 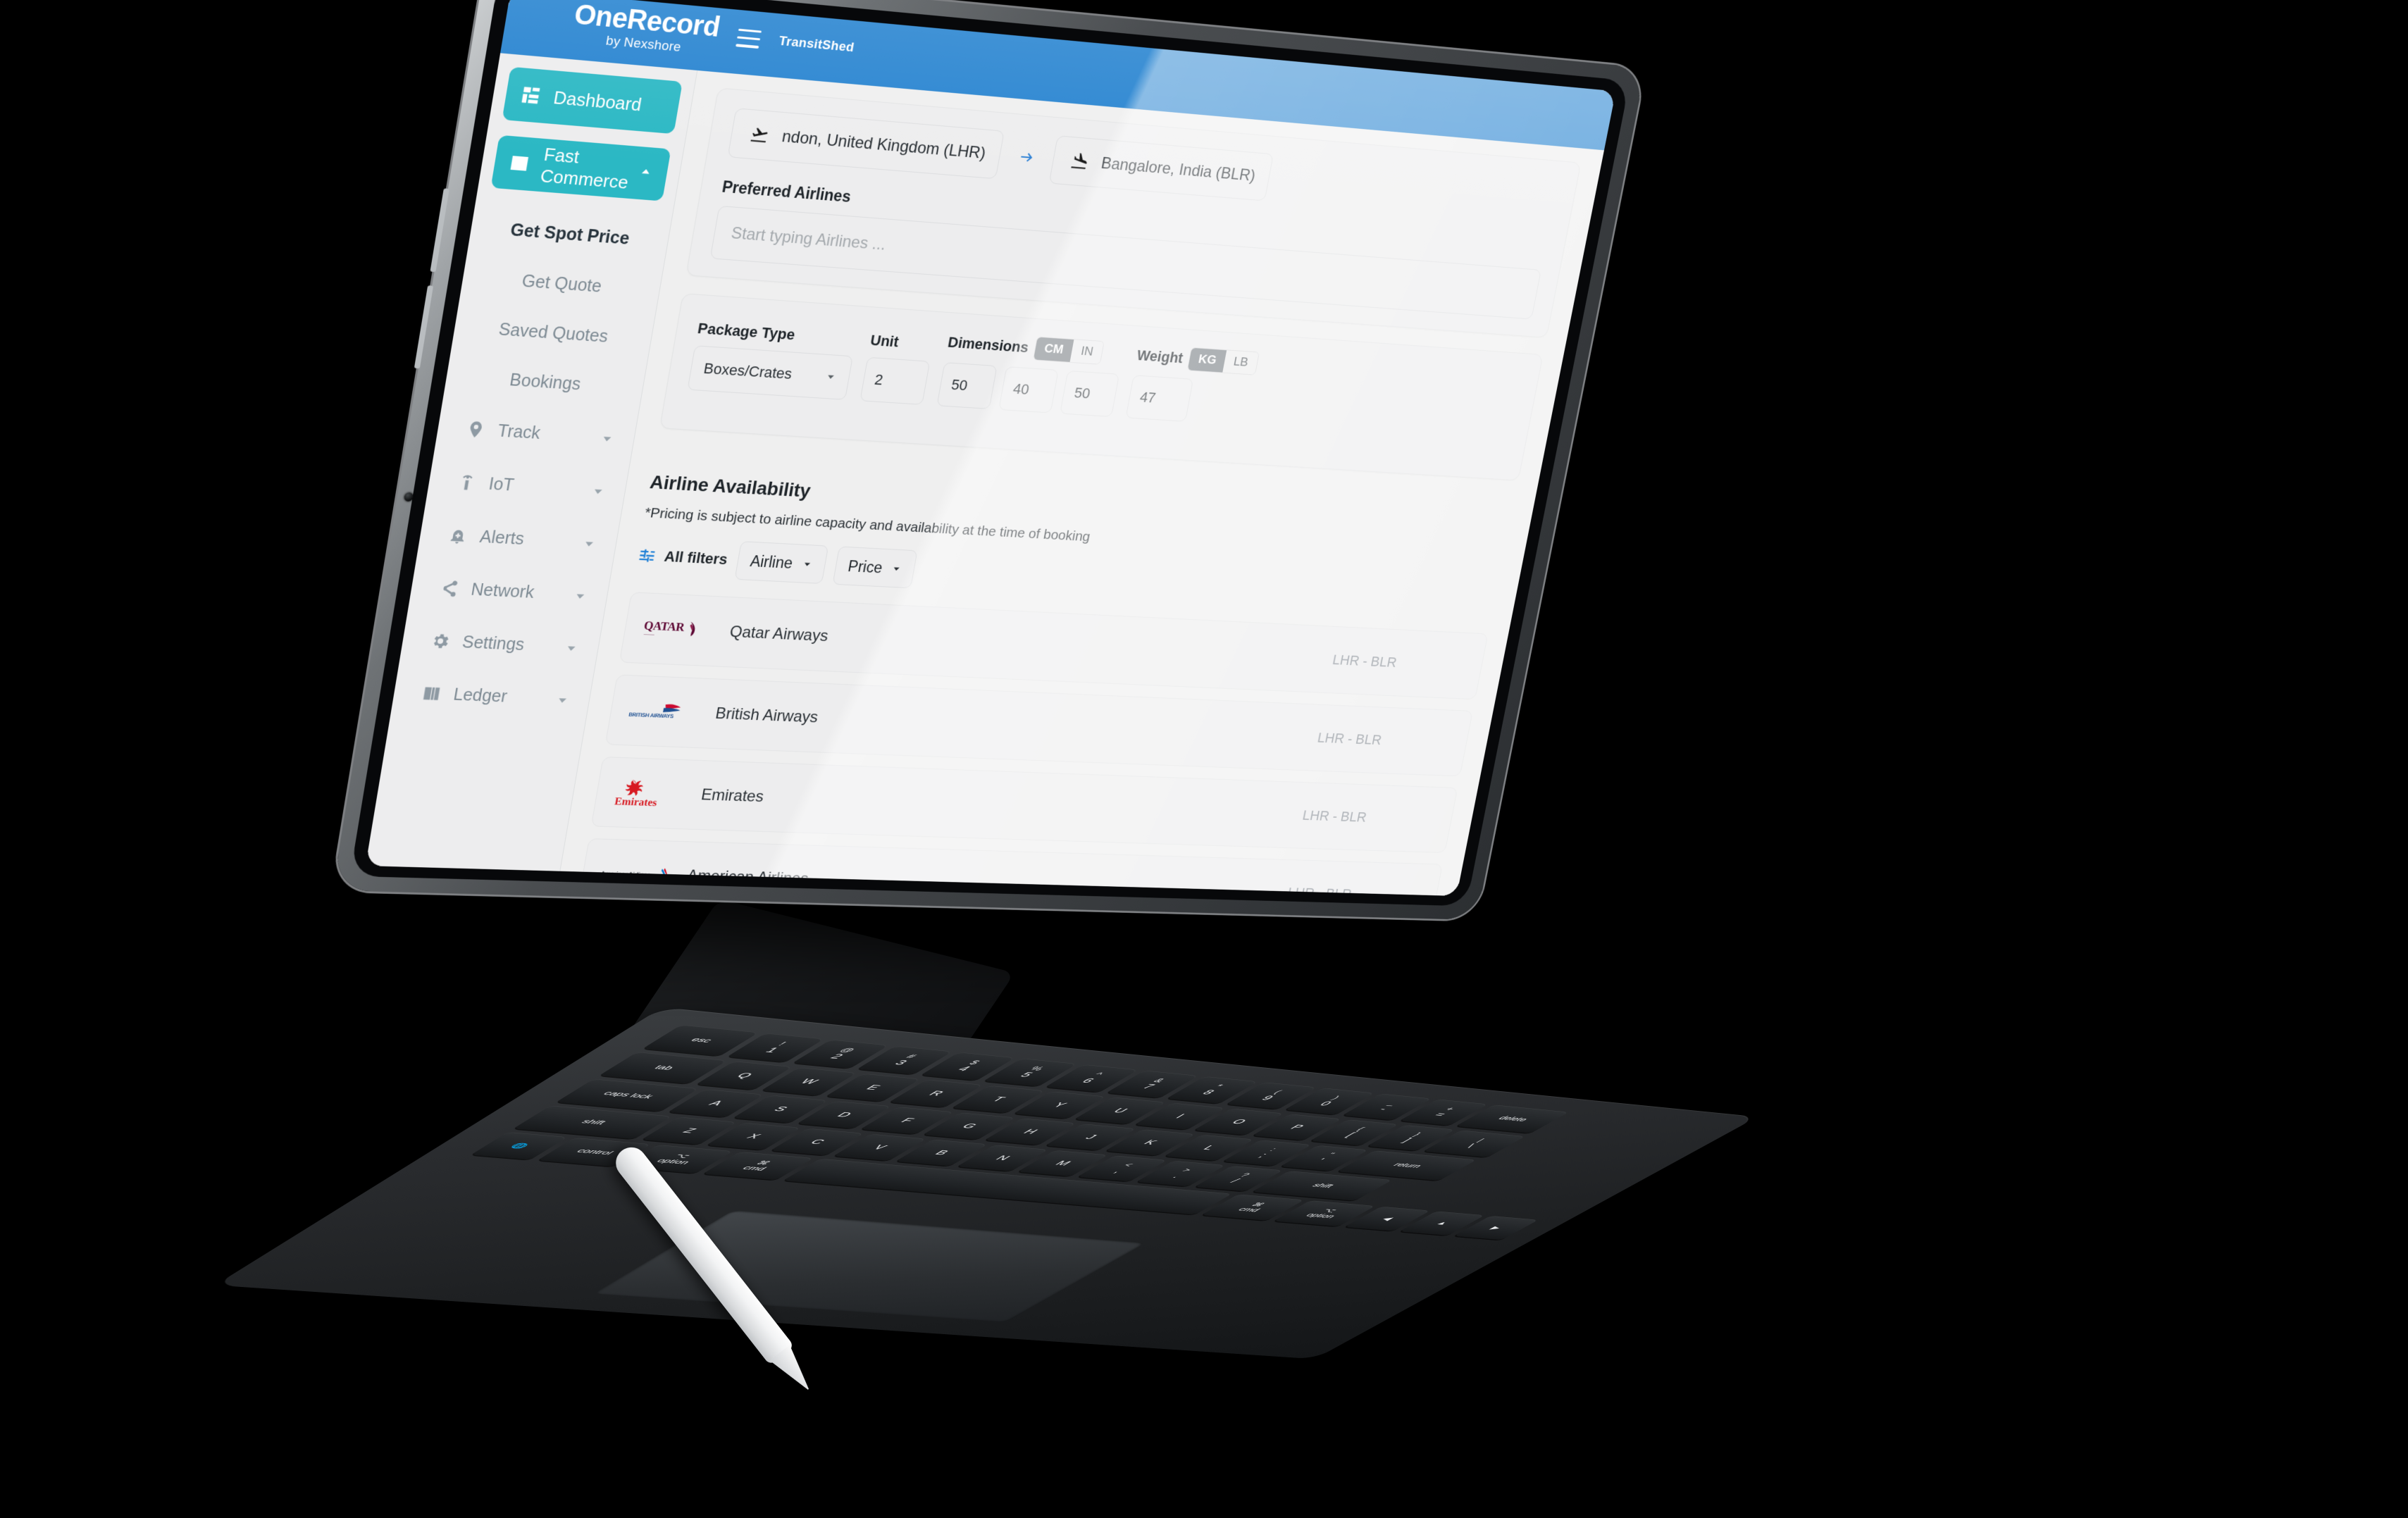 I want to click on filter-airline-label: Airline, so click(x=772, y=562).